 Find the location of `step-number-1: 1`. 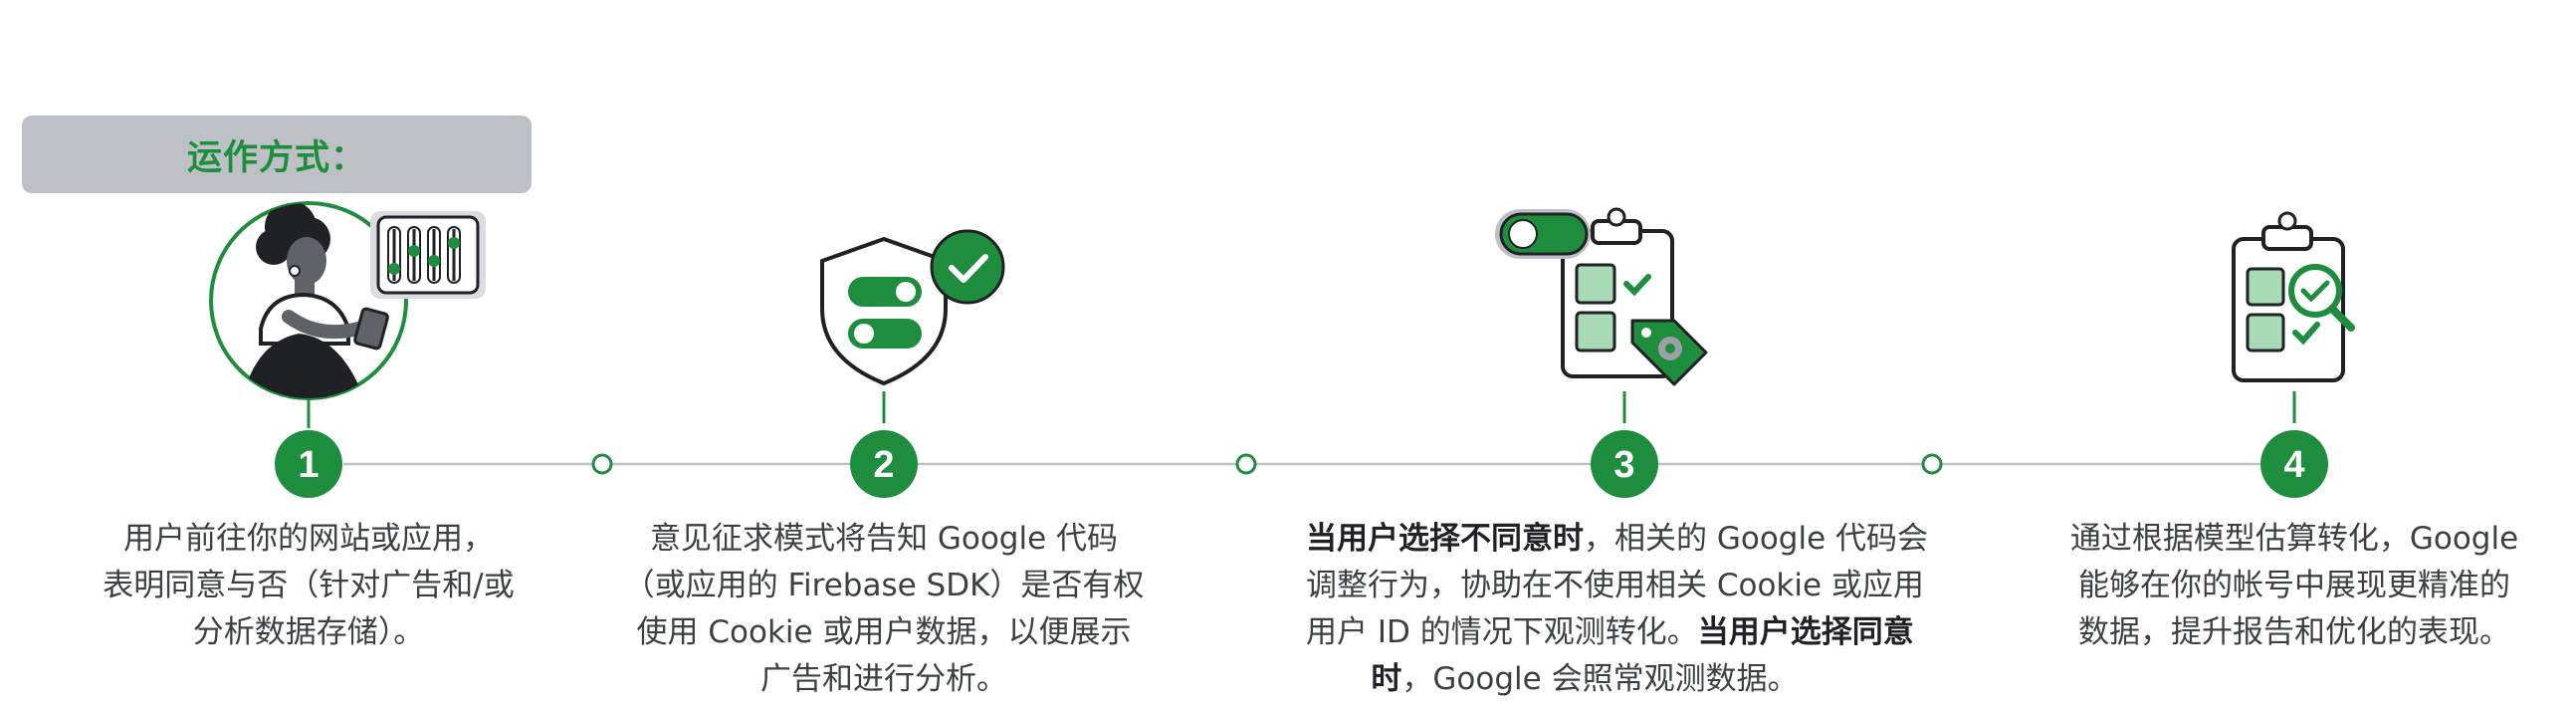

step-number-1: 1 is located at coordinates (308, 464).